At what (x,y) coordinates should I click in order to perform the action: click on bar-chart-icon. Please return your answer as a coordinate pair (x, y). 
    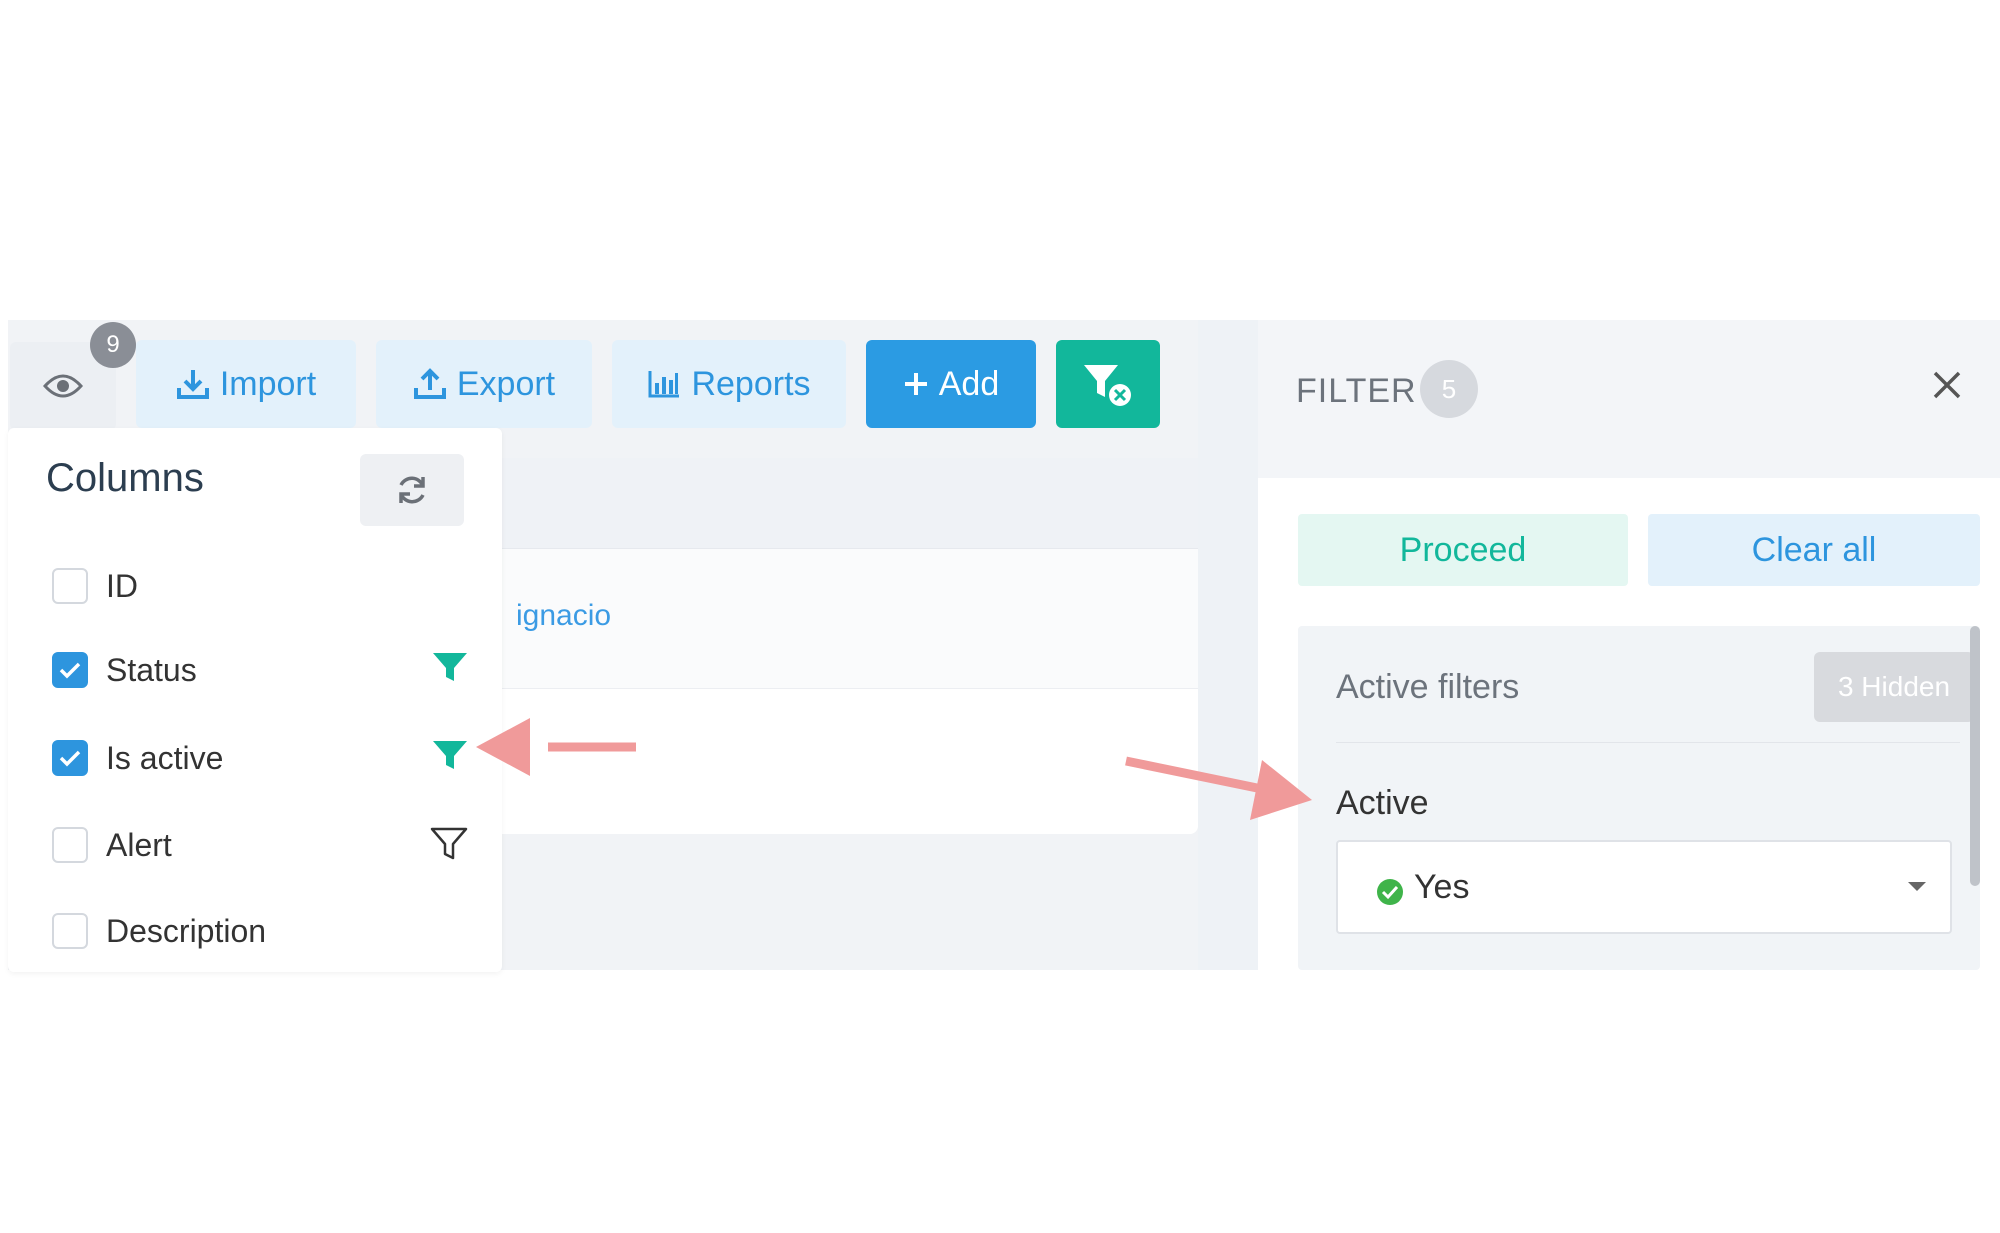
    Looking at the image, I should click on (664, 384).